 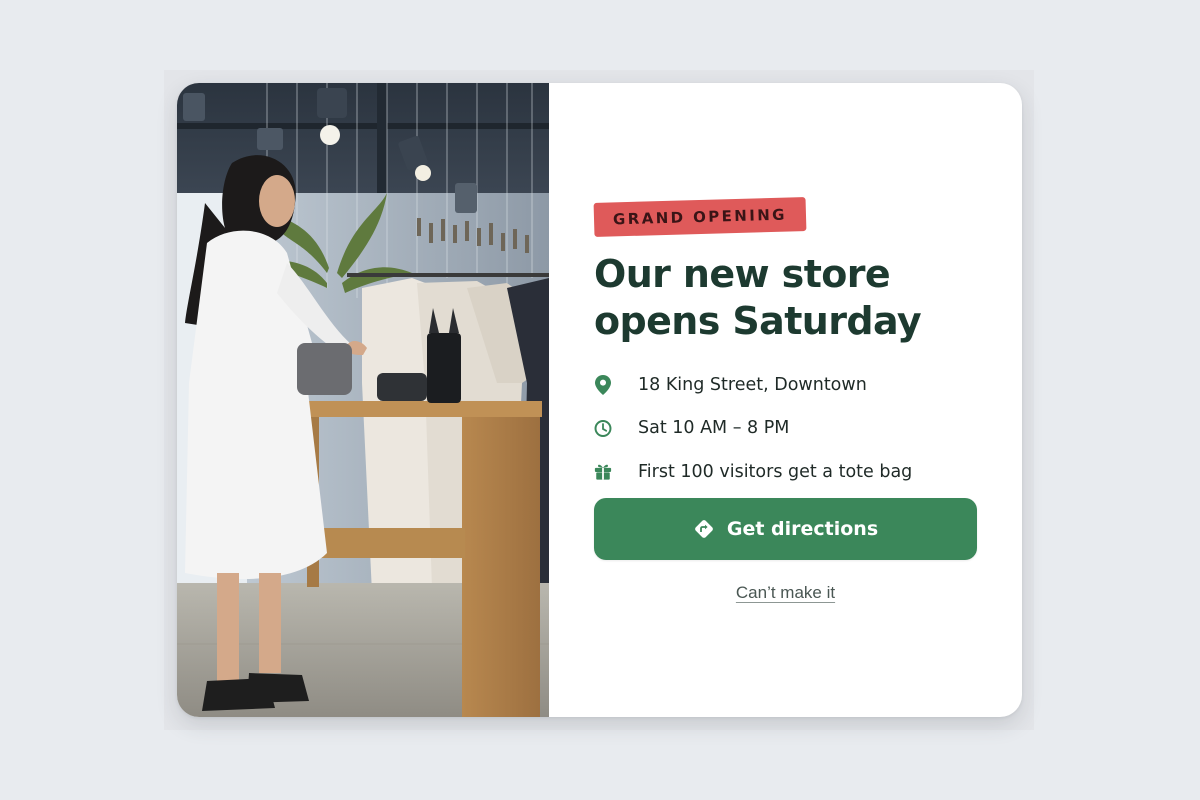 What do you see at coordinates (704, 529) in the screenshot?
I see `directions-icon` at bounding box center [704, 529].